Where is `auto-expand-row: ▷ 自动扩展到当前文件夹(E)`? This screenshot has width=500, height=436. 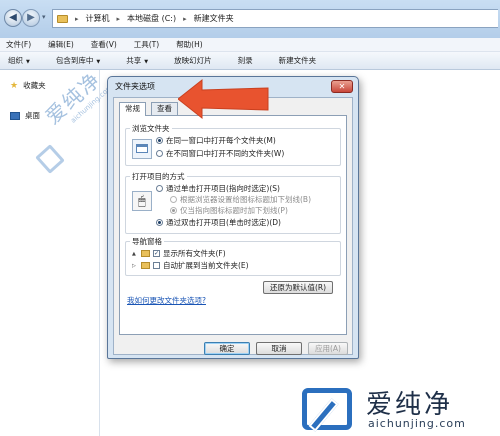
auto-expand-row: ▷ 自动扩展到当前文件夹(E) is located at coordinates (190, 265).